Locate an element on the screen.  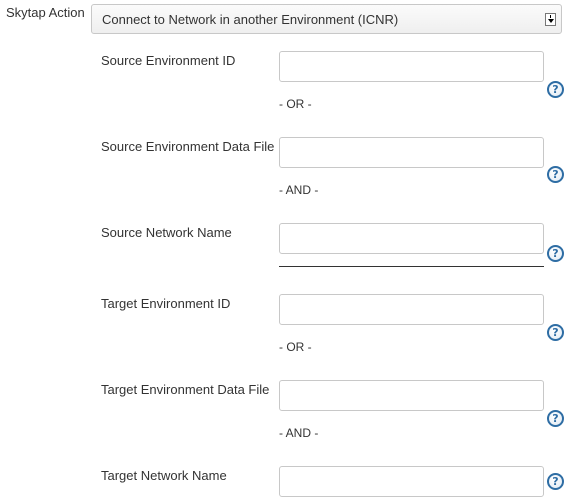
source-network-name-input is located at coordinates (411, 238).